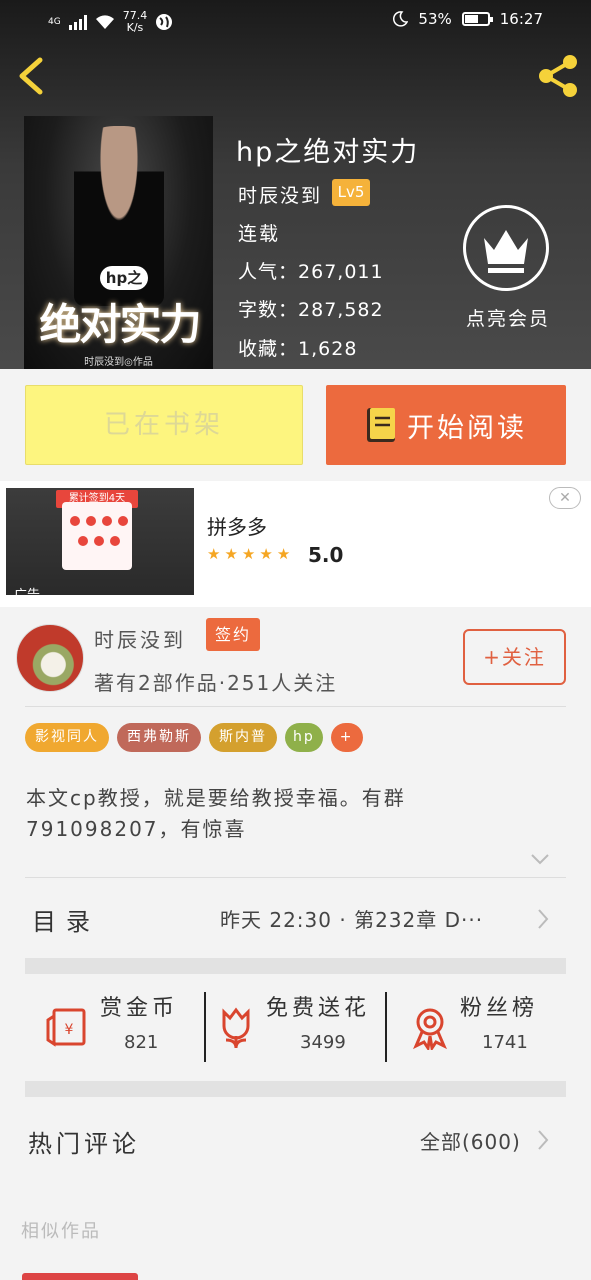 This screenshot has width=591, height=1280. What do you see at coordinates (558, 76) in the screenshot?
I see `share-icon` at bounding box center [558, 76].